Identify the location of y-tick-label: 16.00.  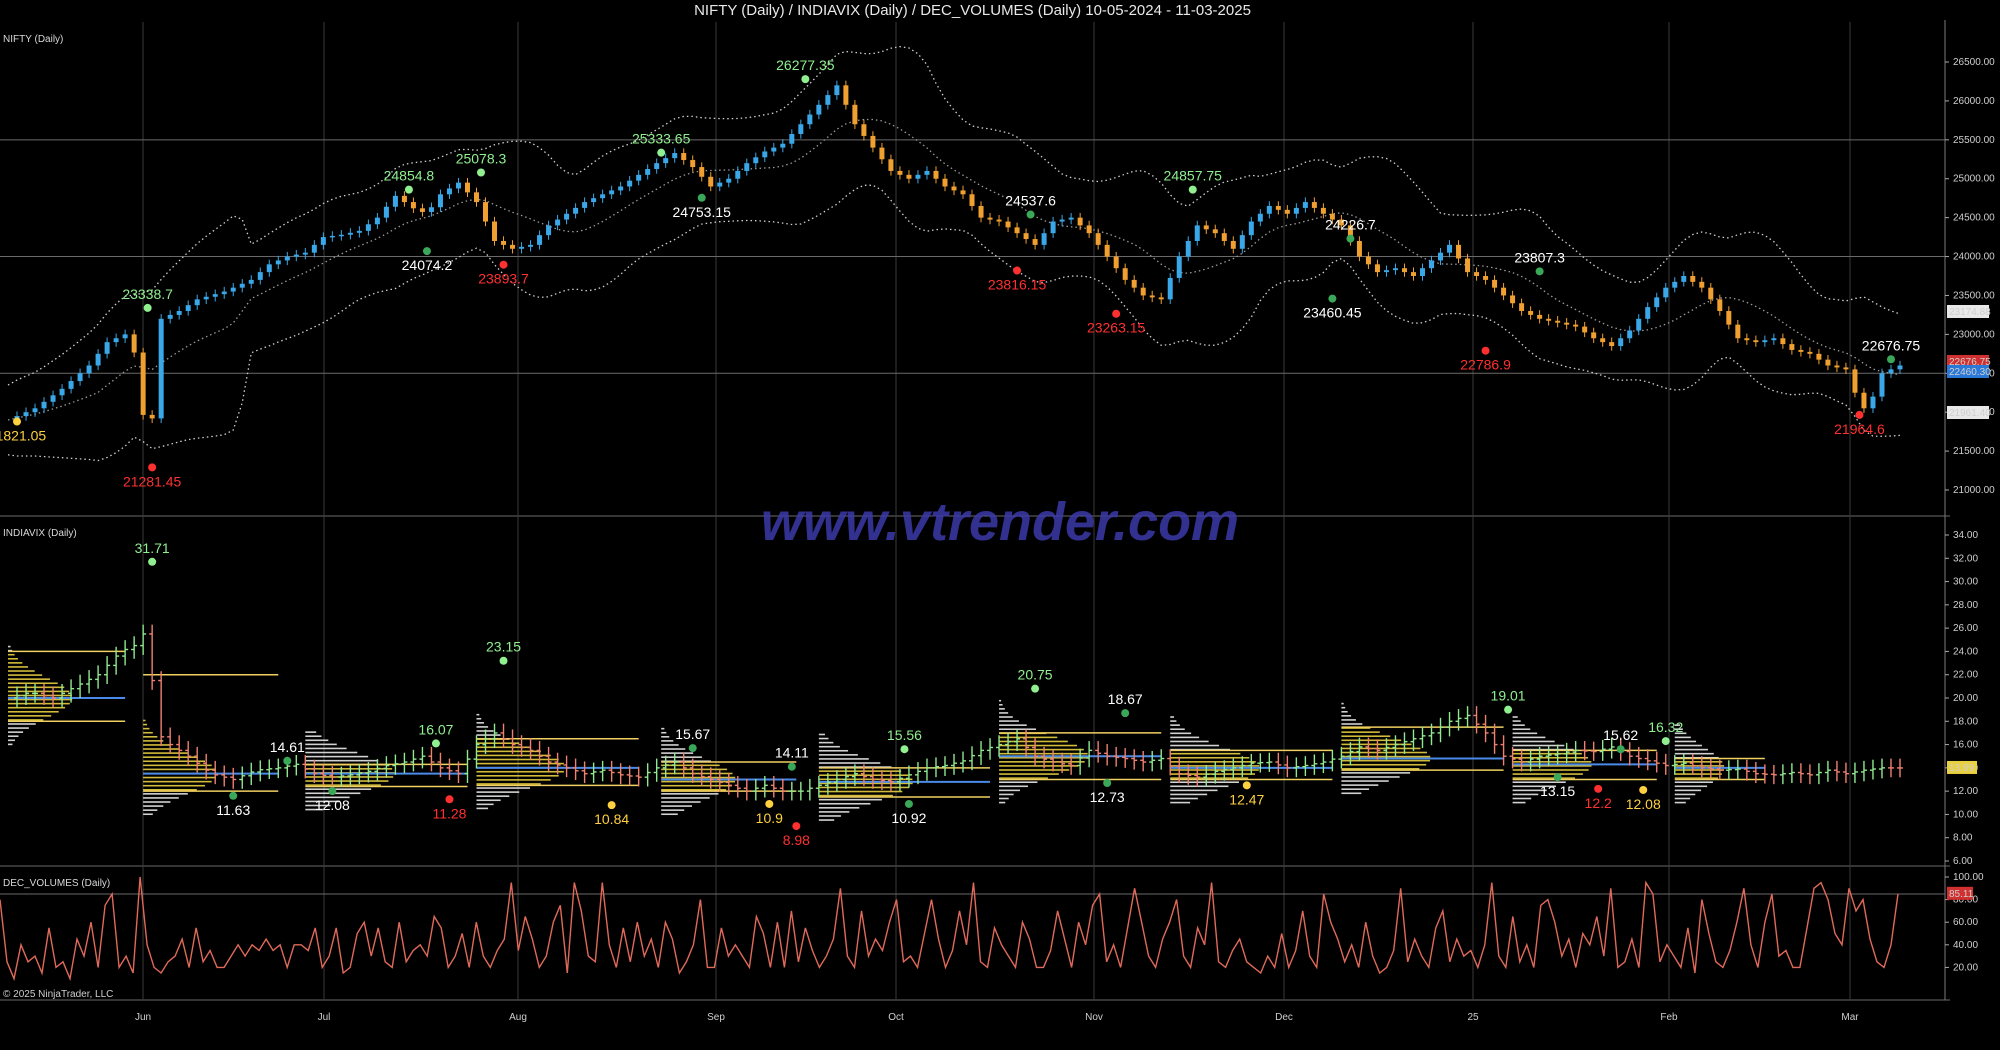
(1965, 745).